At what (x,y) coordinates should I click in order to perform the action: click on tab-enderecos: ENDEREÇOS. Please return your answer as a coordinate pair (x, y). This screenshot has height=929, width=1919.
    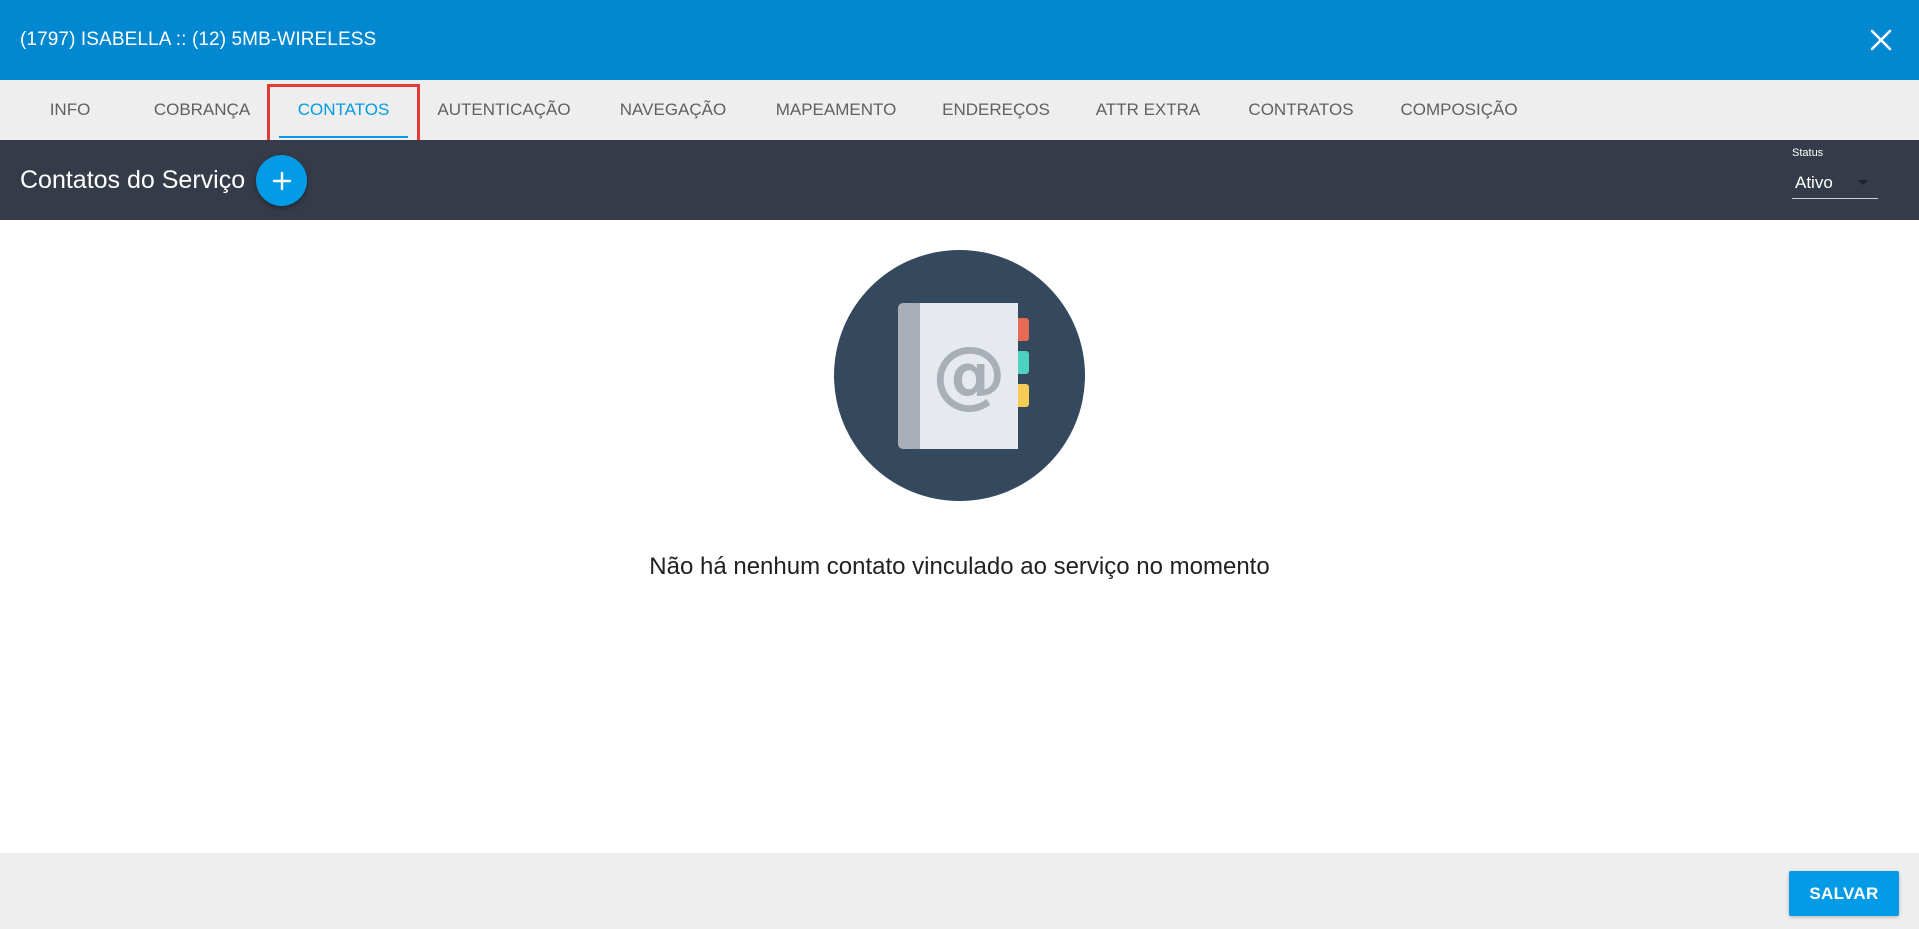
    Looking at the image, I should click on (996, 110).